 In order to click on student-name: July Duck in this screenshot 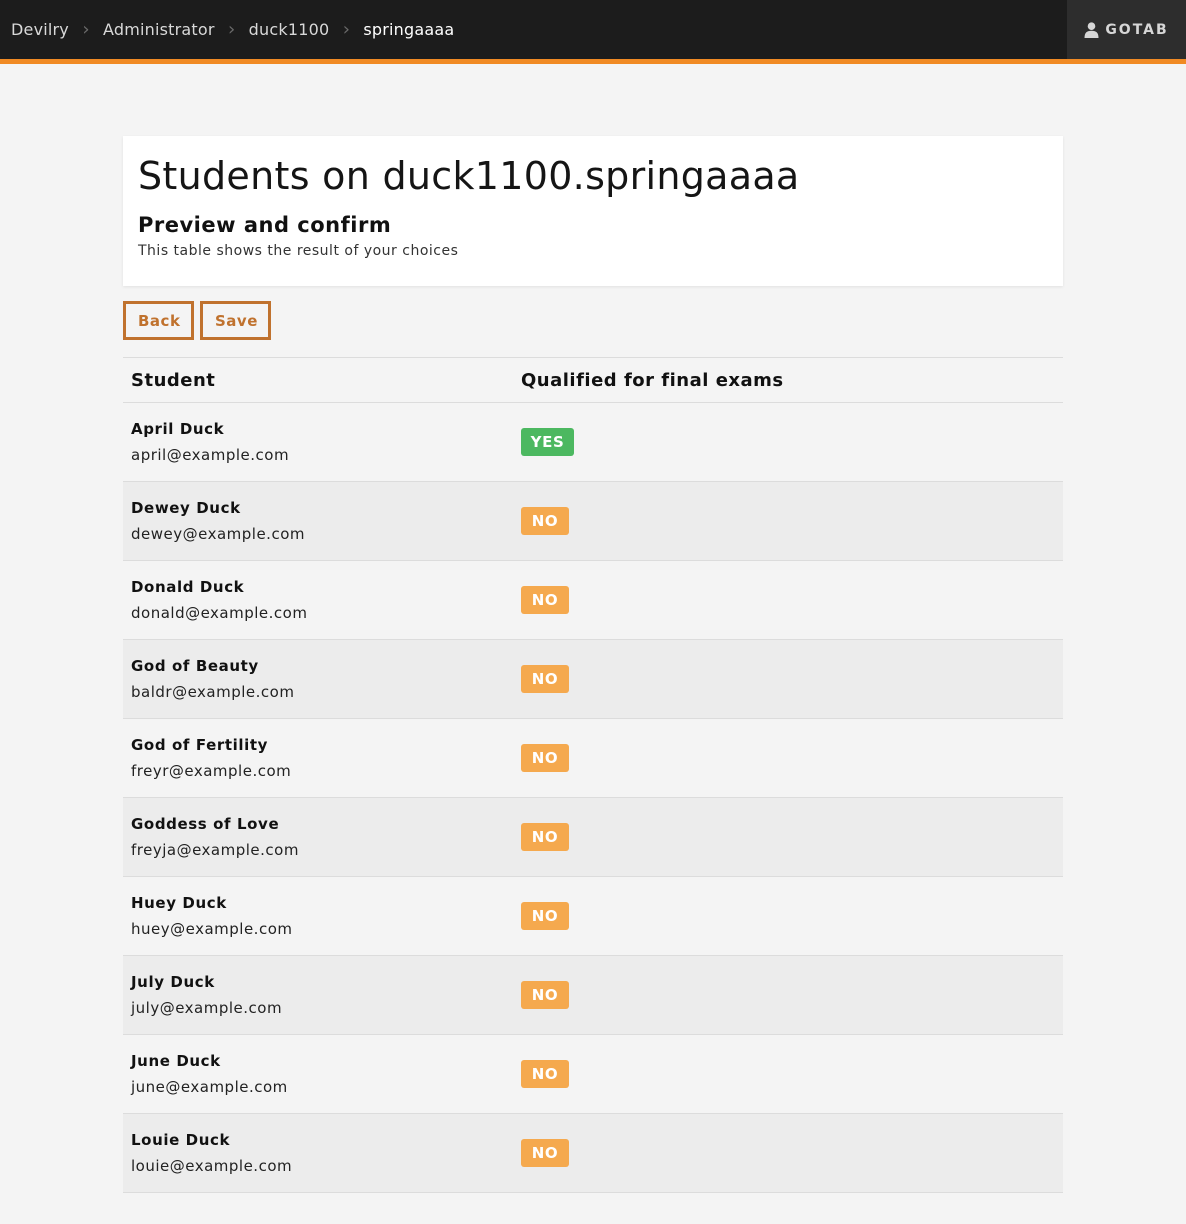, I will do `click(173, 982)`.